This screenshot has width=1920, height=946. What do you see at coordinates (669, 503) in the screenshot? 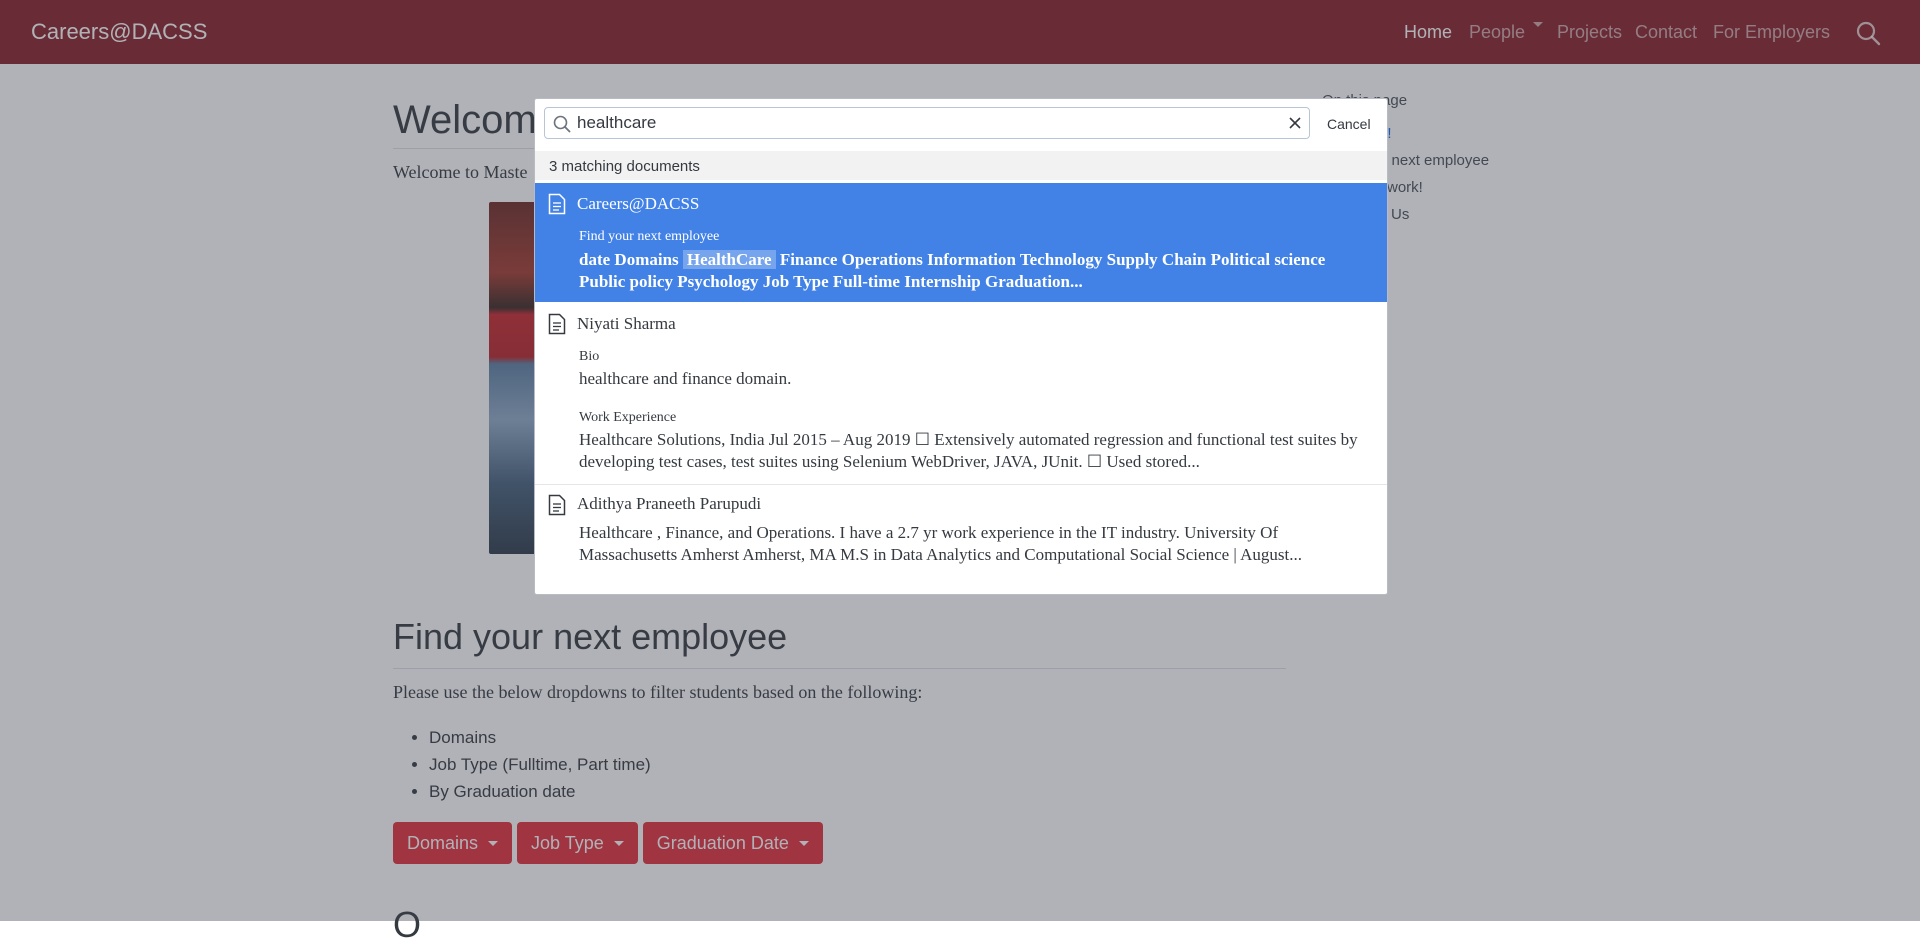
I see `result-title: Adithya Praneeth Parupudi` at bounding box center [669, 503].